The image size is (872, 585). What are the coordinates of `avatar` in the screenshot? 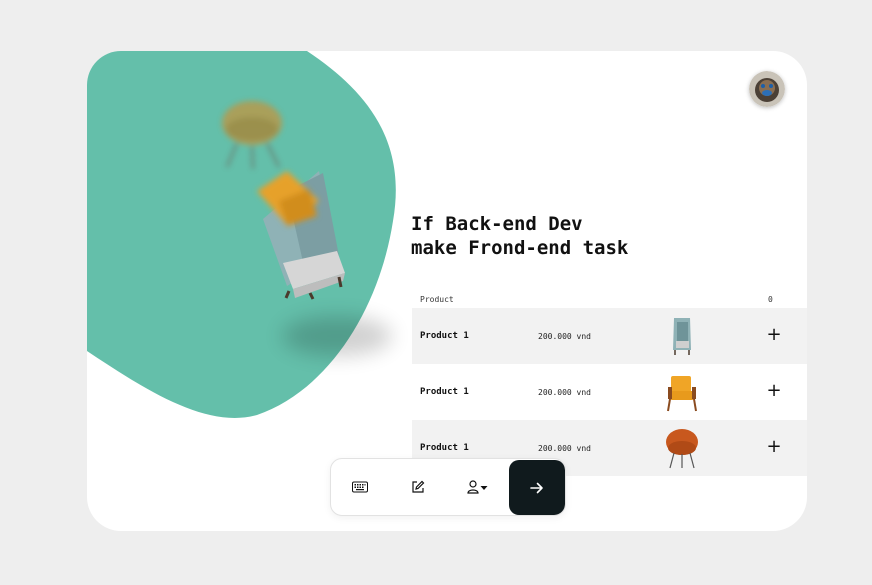 It's located at (767, 89).